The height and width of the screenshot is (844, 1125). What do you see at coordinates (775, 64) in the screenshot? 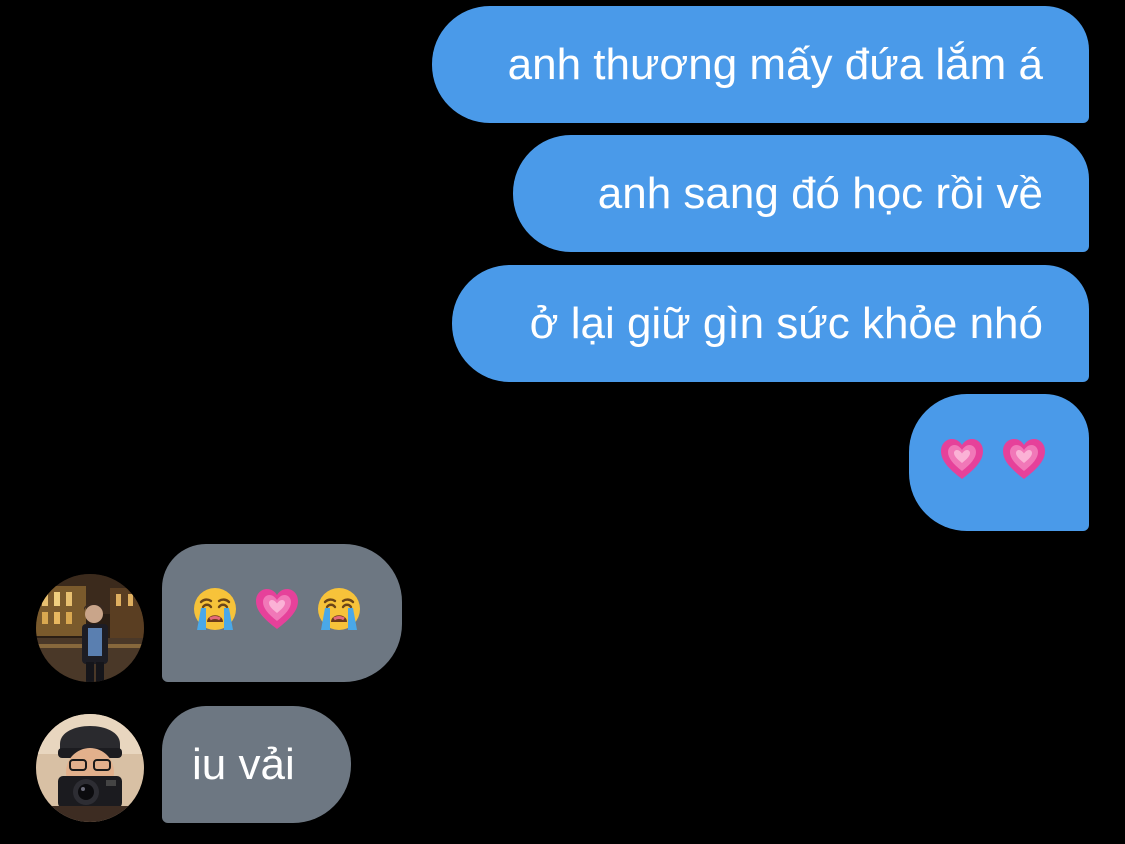
I see `message-text: anh thương mấy đứa lắm á` at bounding box center [775, 64].